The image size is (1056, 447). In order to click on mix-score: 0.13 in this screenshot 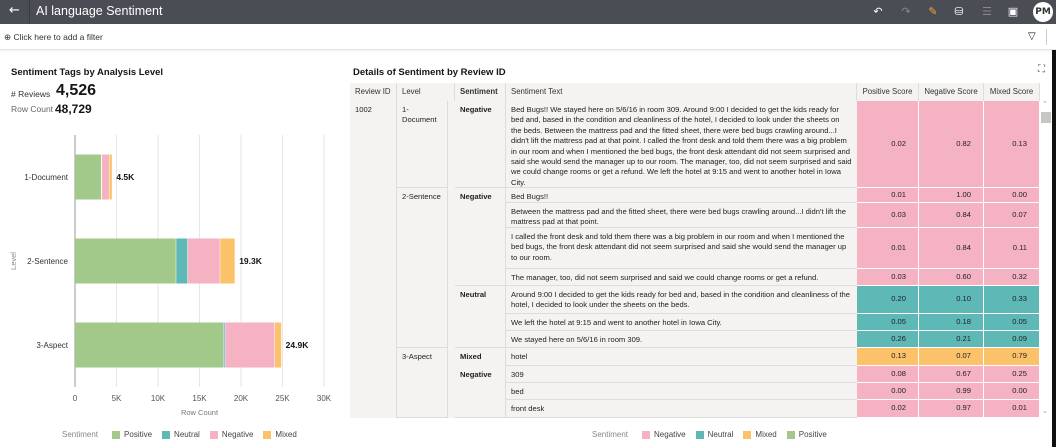, I will do `click(1012, 144)`.